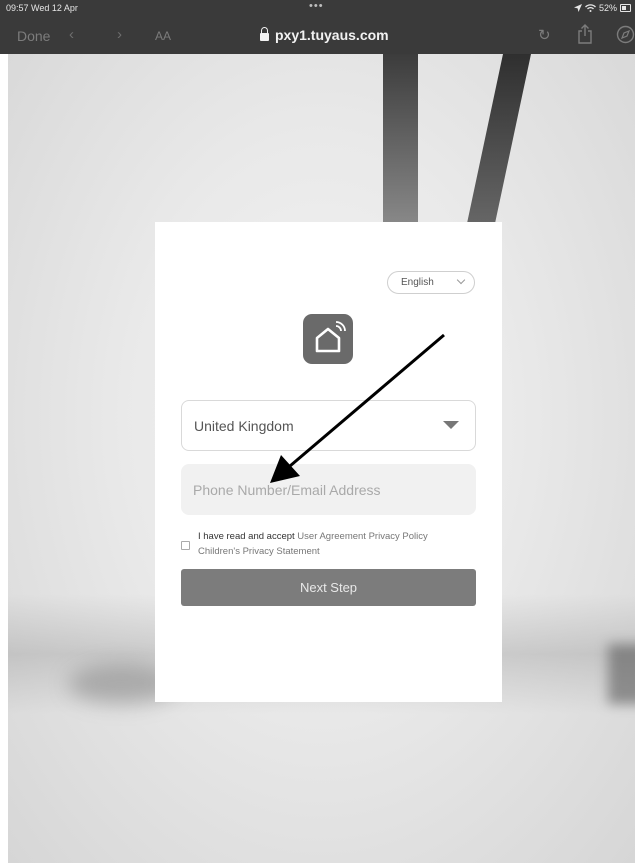 The image size is (635, 863). What do you see at coordinates (357, 408) in the screenshot?
I see `annotation-arrow` at bounding box center [357, 408].